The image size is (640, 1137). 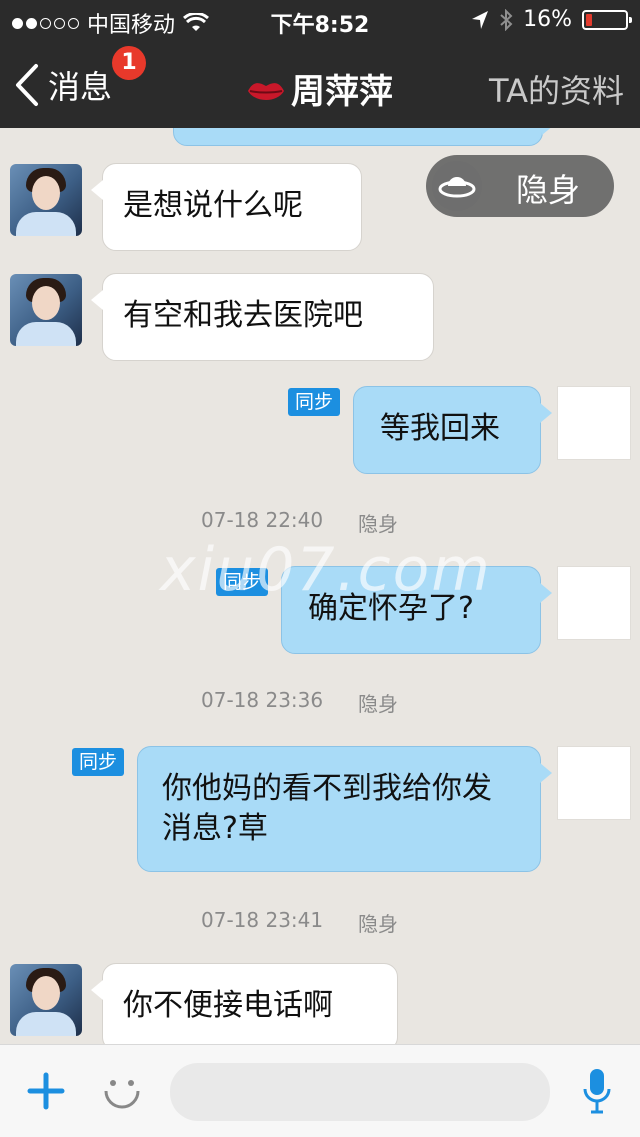 What do you see at coordinates (262, 700) in the screenshot?
I see `timestamp: 07-18 23:36` at bounding box center [262, 700].